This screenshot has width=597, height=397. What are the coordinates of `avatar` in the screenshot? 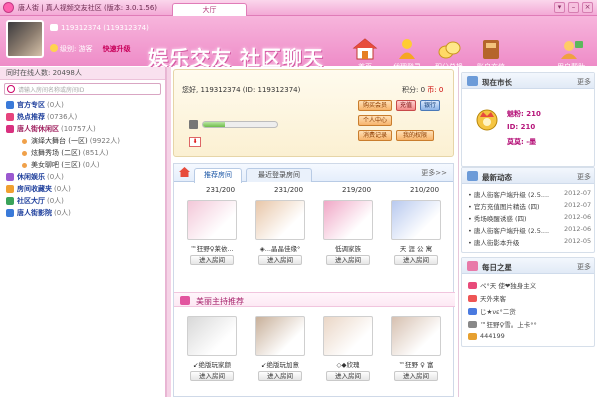 It's located at (25, 39).